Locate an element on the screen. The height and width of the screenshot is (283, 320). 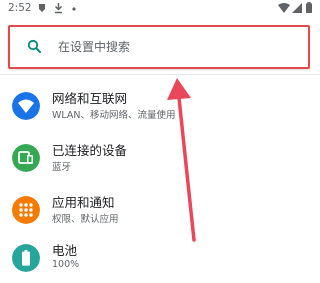
search-placeholder: 在设置中搜索 is located at coordinates (94, 47).